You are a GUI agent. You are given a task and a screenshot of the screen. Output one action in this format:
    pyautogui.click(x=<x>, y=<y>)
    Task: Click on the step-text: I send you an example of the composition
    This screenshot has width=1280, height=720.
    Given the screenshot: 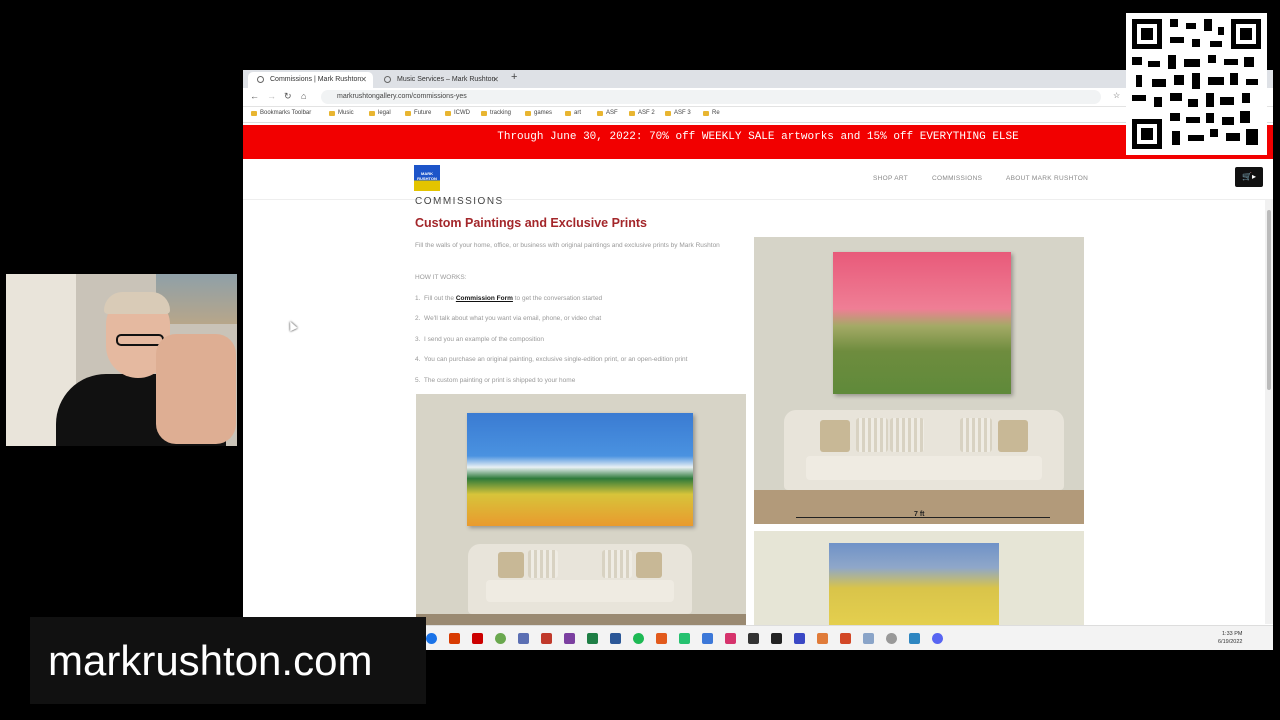 What is the action you would take?
    pyautogui.click(x=484, y=339)
    